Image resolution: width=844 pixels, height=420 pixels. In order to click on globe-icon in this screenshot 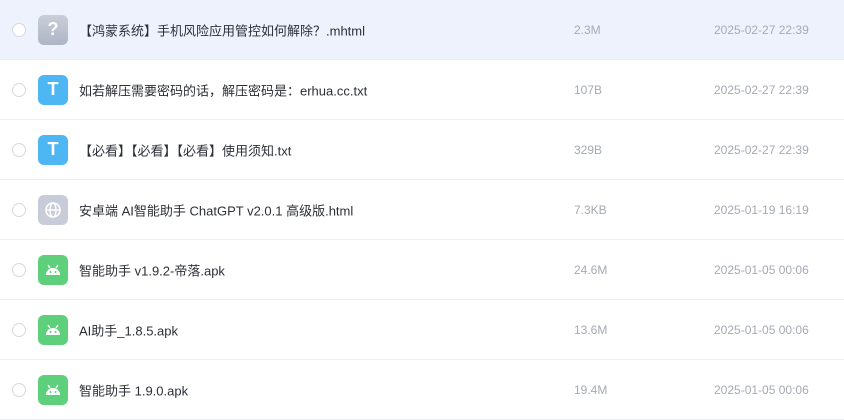, I will do `click(53, 209)`.